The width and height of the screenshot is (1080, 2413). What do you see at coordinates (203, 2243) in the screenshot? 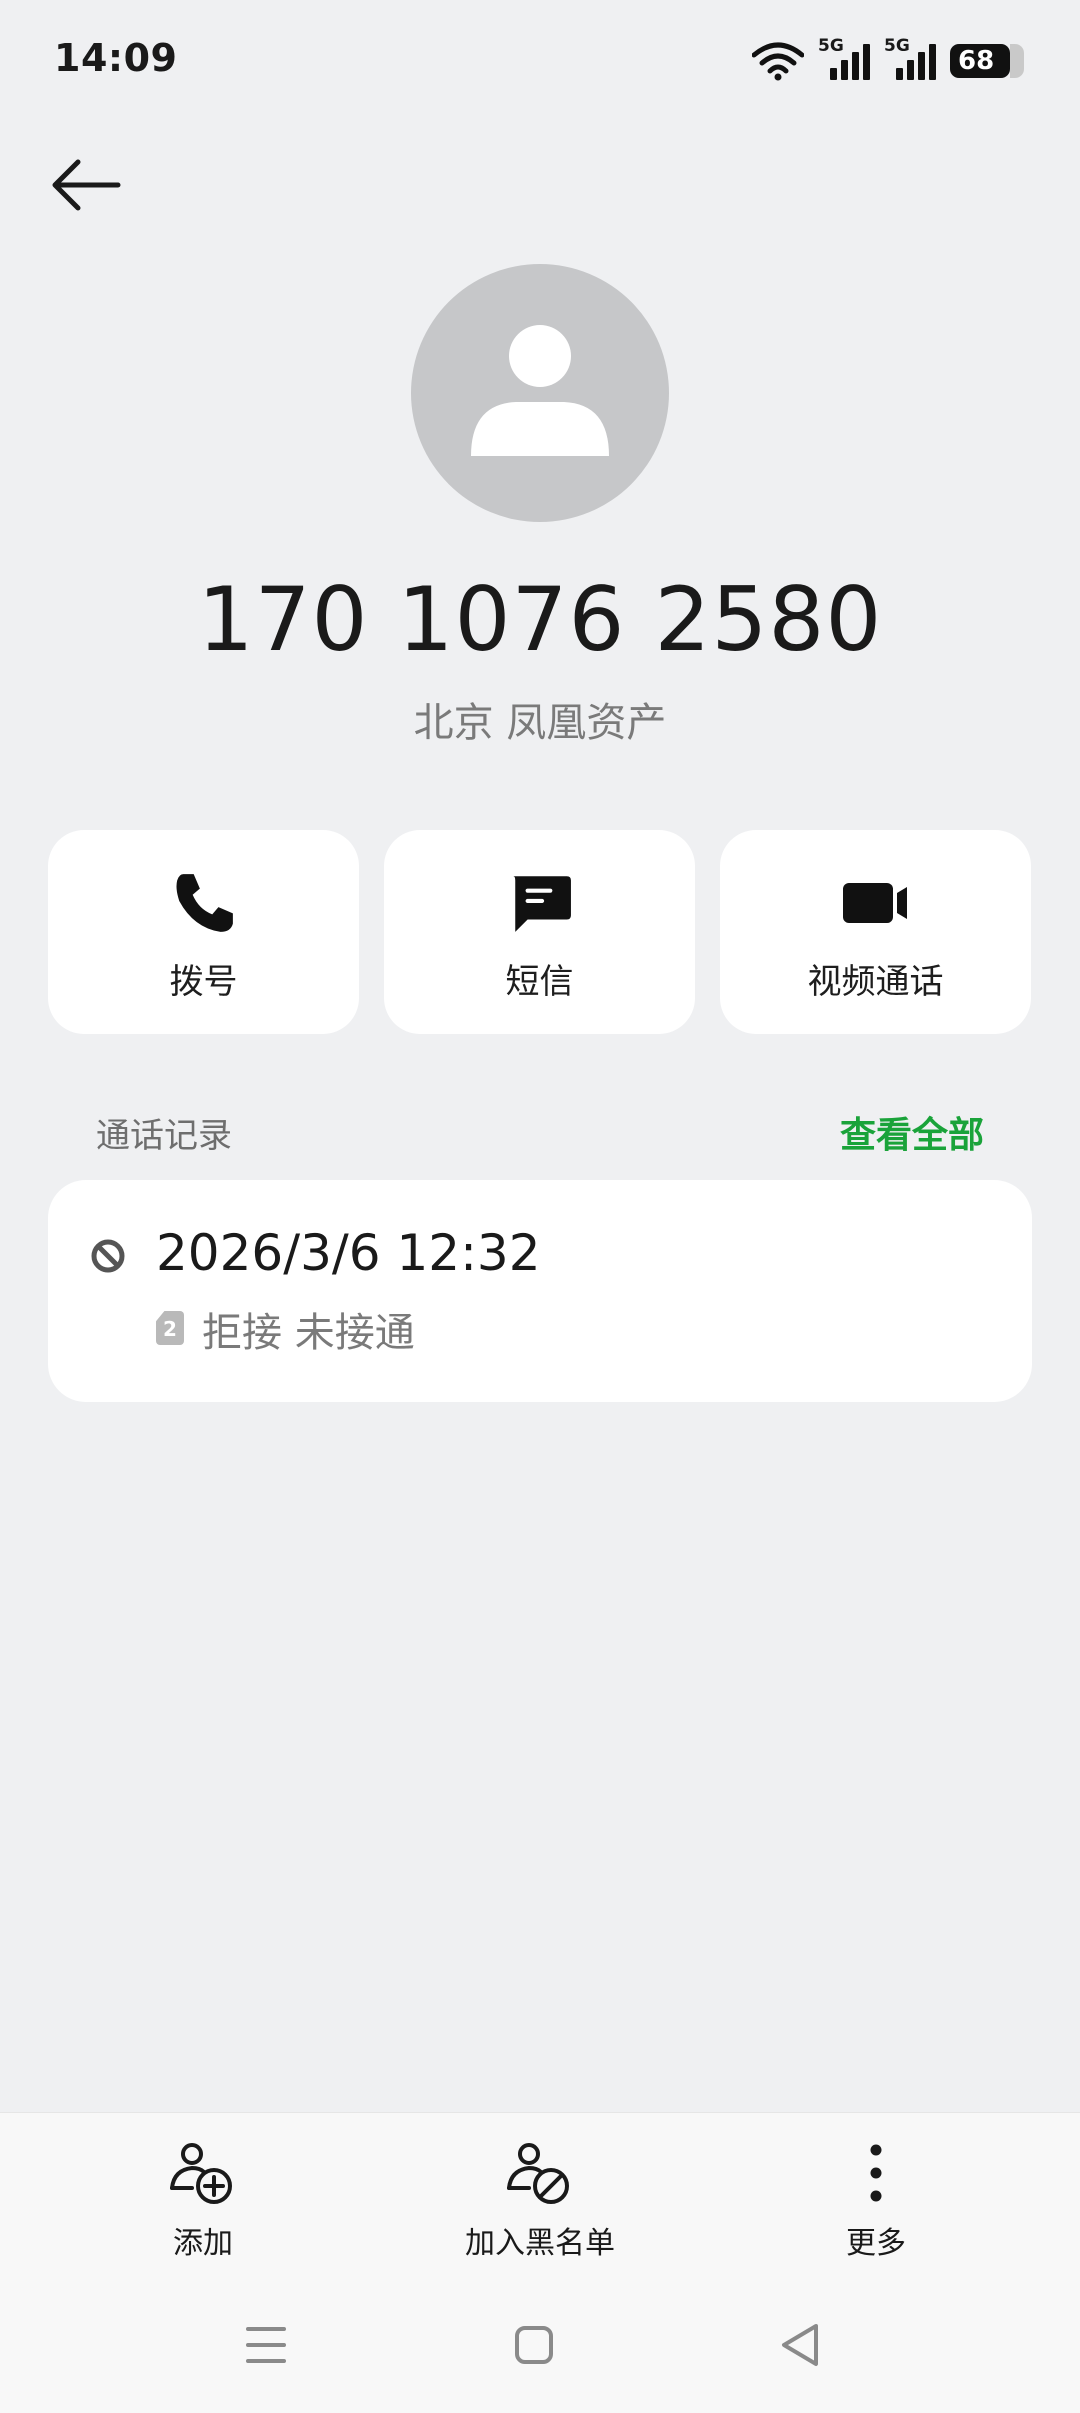
I see `add-label: 添加` at bounding box center [203, 2243].